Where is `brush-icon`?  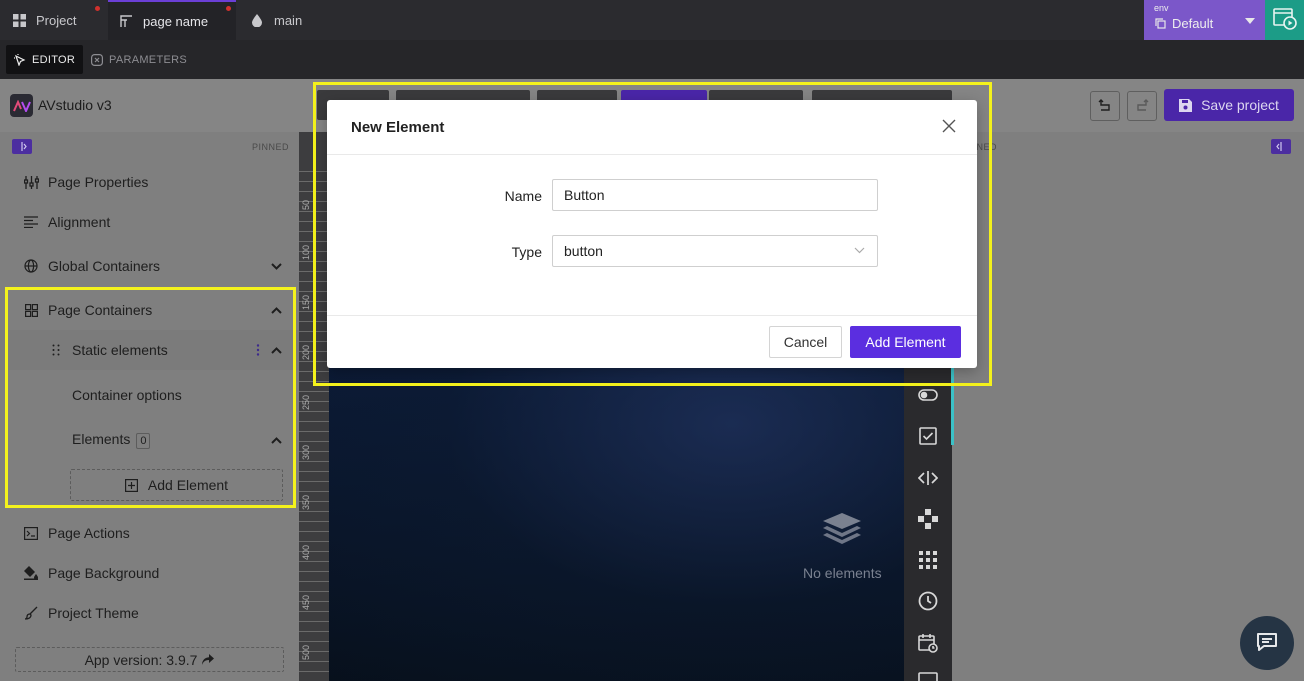
brush-icon is located at coordinates (31, 613).